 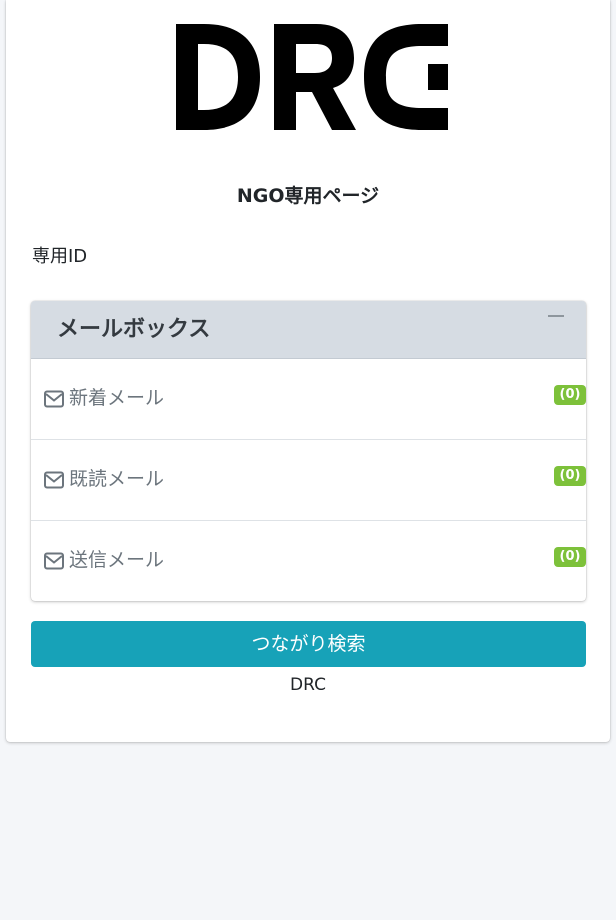 I want to click on mailbox-item-label: 既読メール, so click(x=117, y=479).